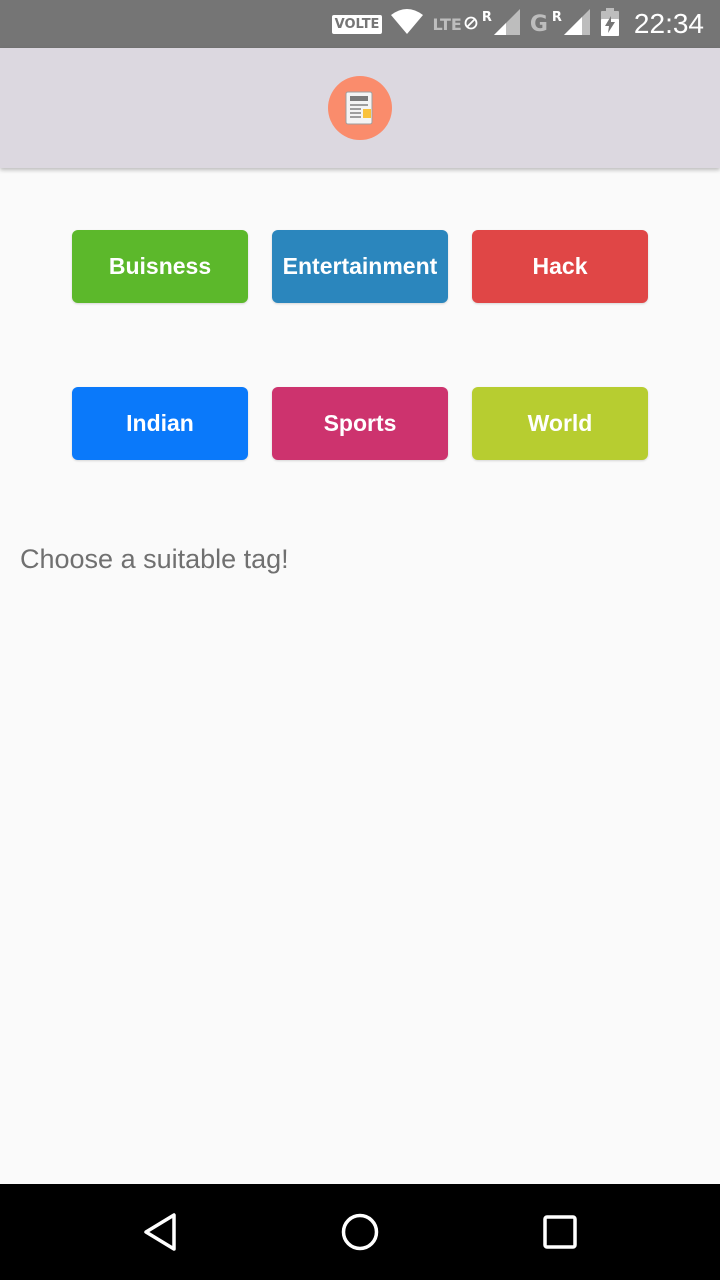 The image size is (720, 1280). Describe the element at coordinates (610, 24) in the screenshot. I see `battery-charging-icon` at that location.